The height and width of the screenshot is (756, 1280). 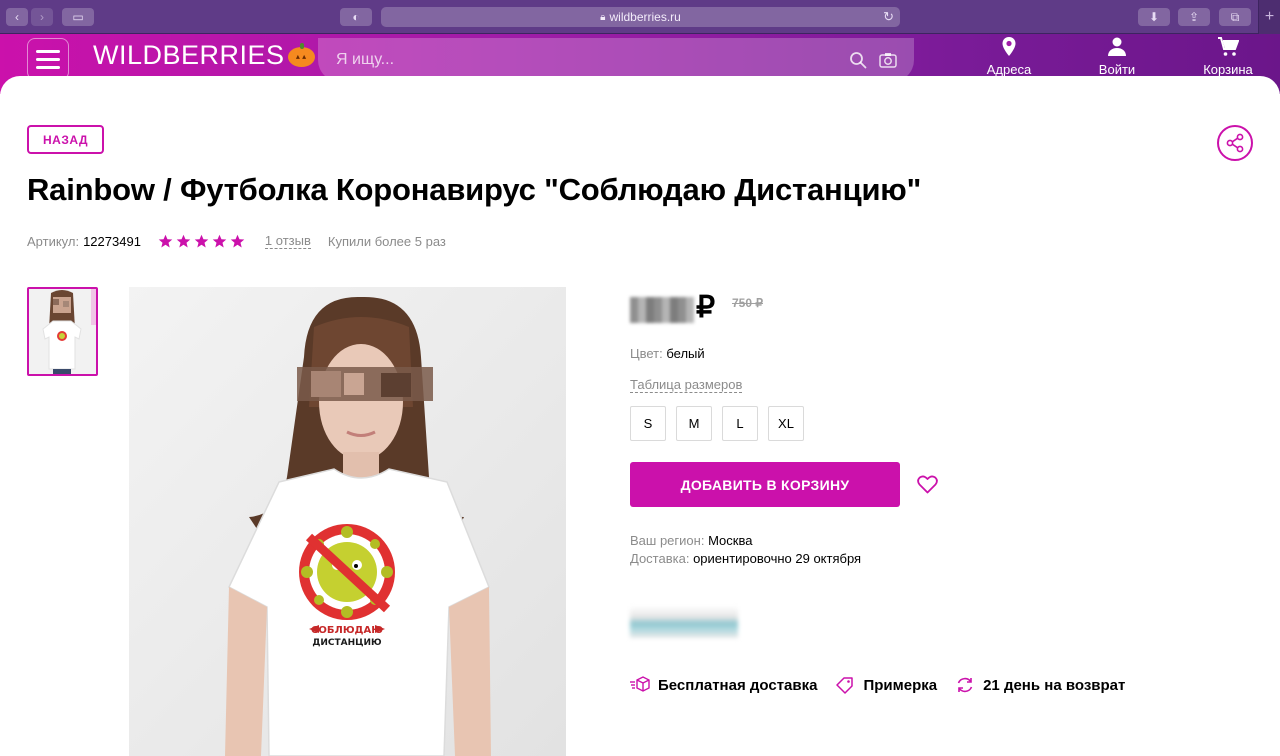 I want to click on region-row: Ваш регион: Москва, so click(x=691, y=540).